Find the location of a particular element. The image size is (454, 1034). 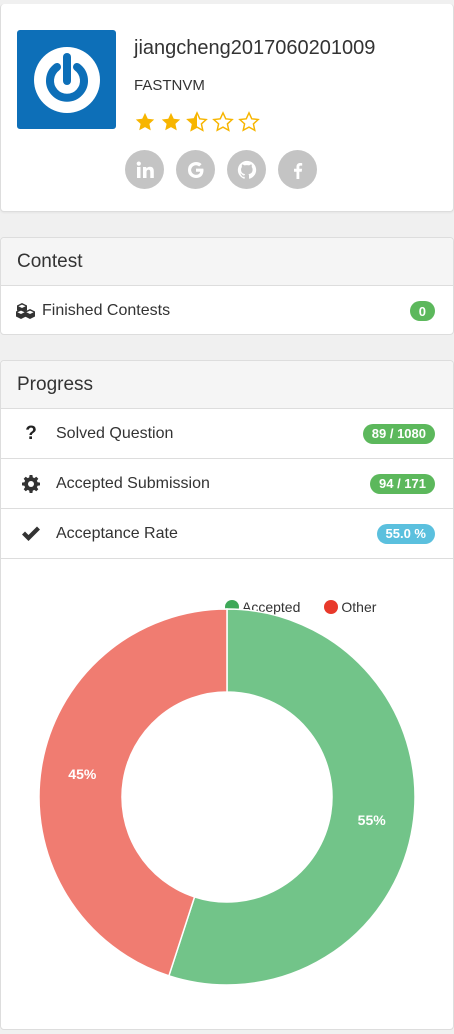

count-badge: 94 / 171 is located at coordinates (402, 483).